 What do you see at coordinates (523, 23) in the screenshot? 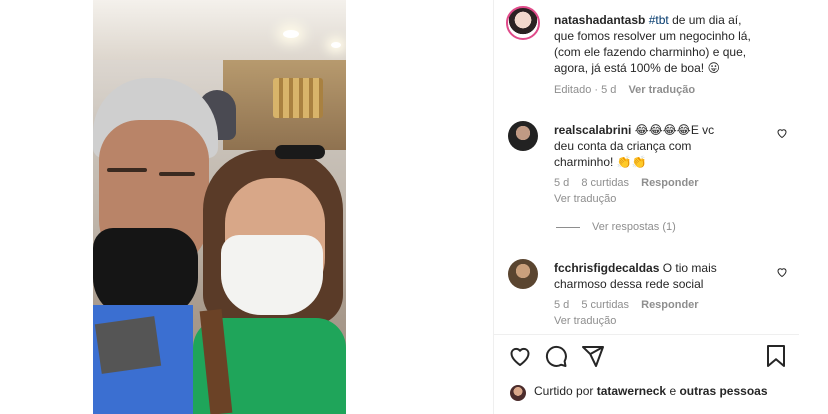
I see `author-avatar` at bounding box center [523, 23].